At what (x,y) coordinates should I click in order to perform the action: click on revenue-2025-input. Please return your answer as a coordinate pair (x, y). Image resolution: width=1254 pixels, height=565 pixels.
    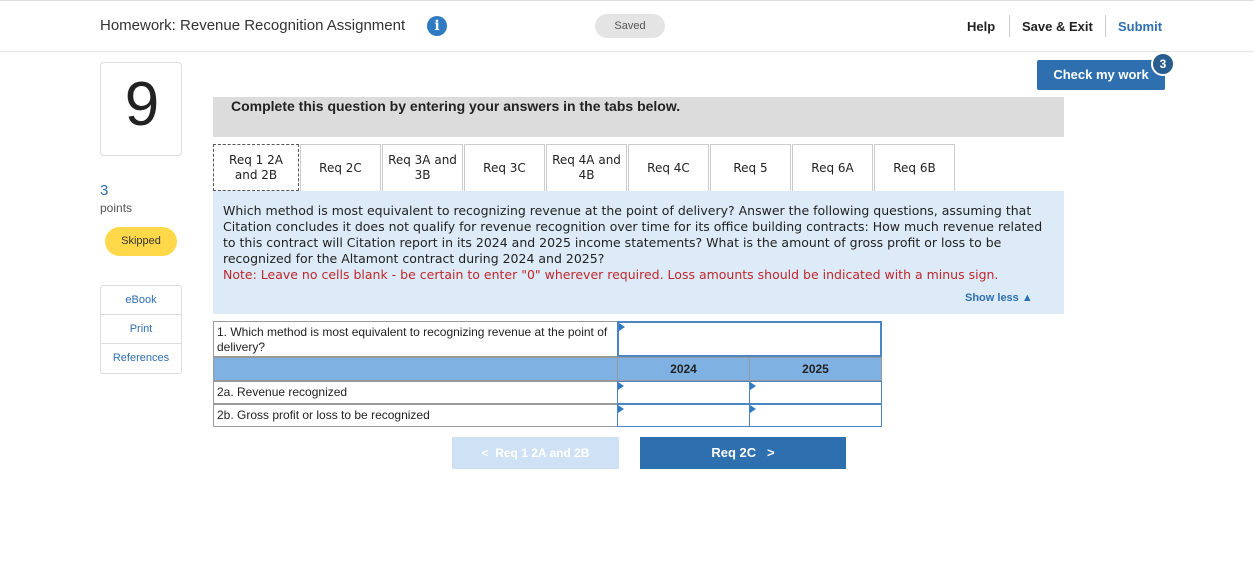
    Looking at the image, I should click on (815, 392).